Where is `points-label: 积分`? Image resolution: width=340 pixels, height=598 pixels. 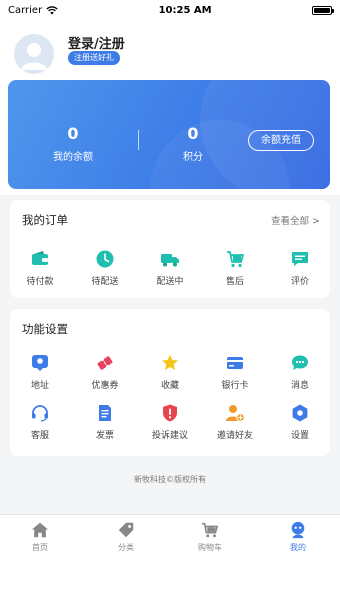
points-label: 积分 is located at coordinates (193, 157).